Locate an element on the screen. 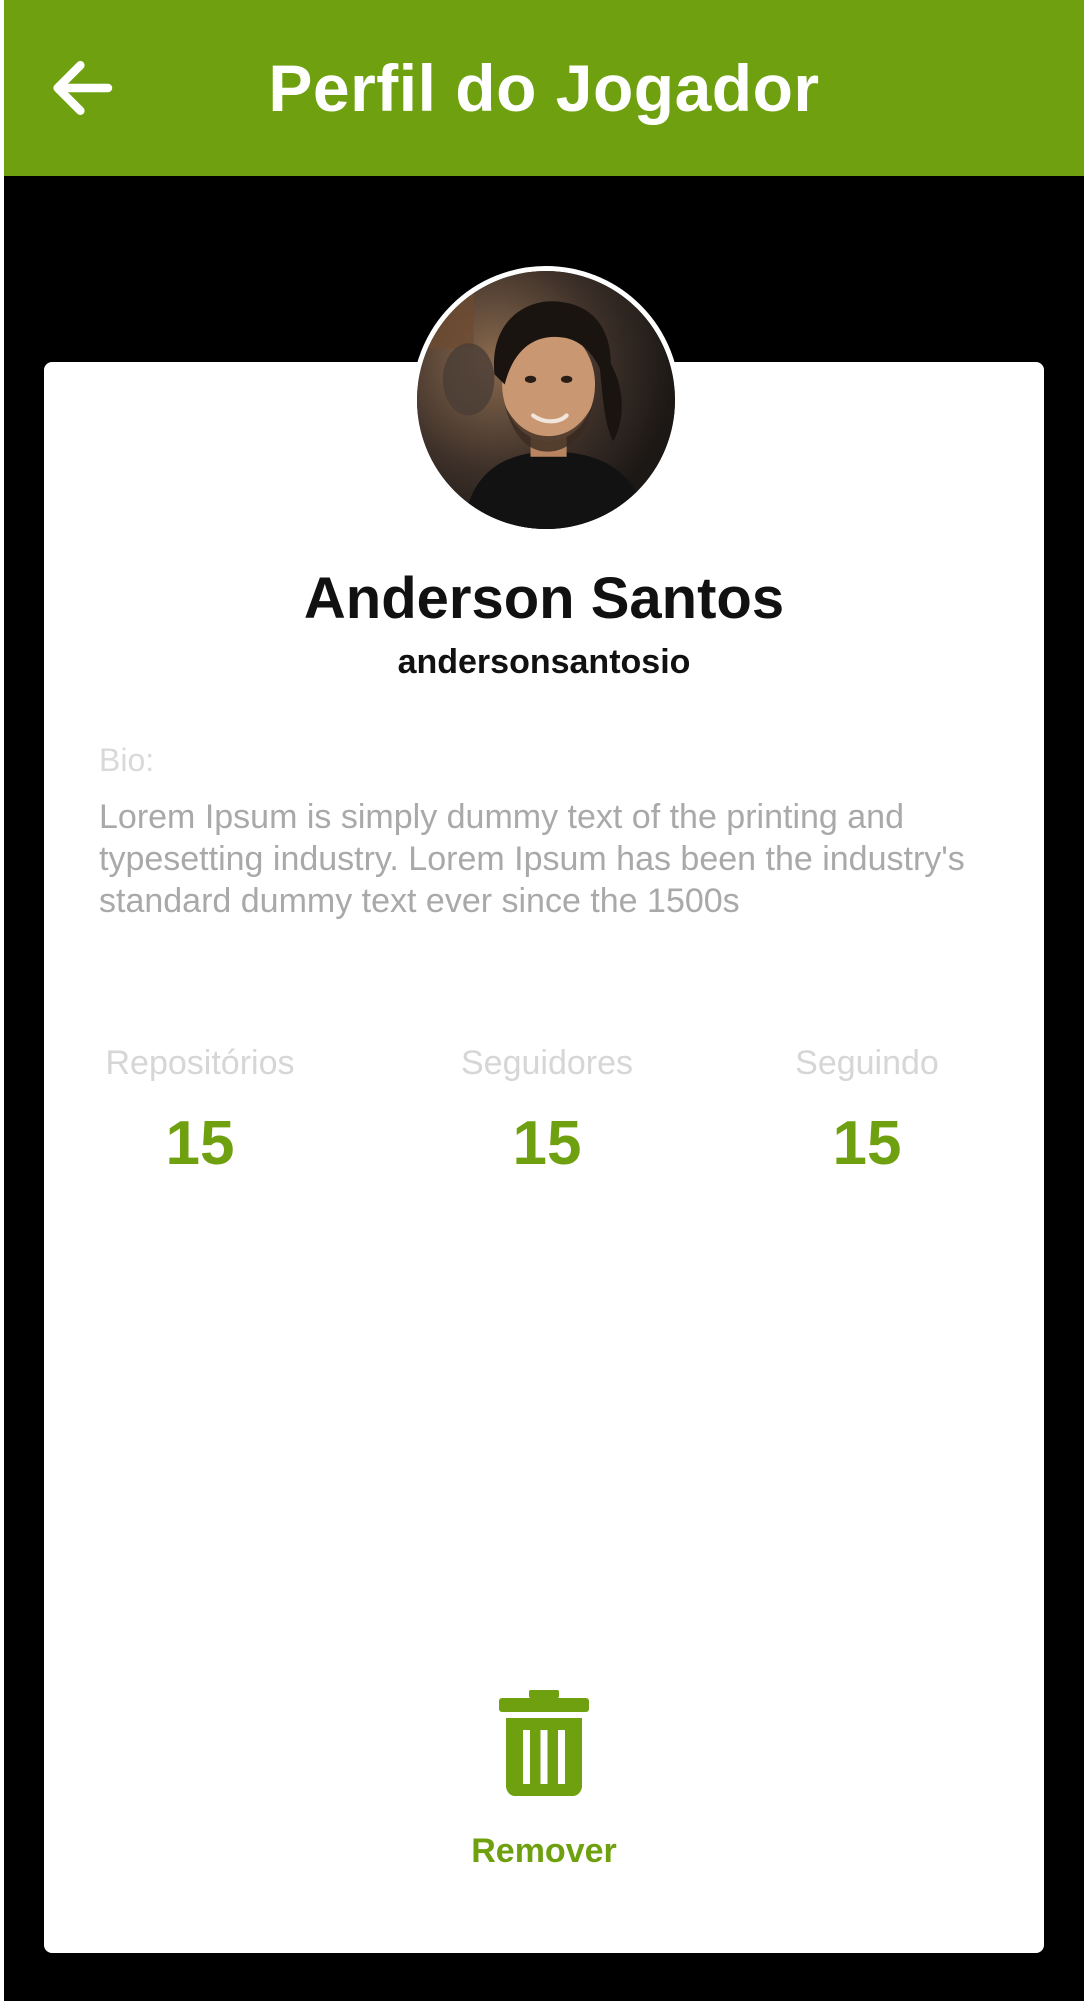  remove-label: Remover is located at coordinates (544, 1851).